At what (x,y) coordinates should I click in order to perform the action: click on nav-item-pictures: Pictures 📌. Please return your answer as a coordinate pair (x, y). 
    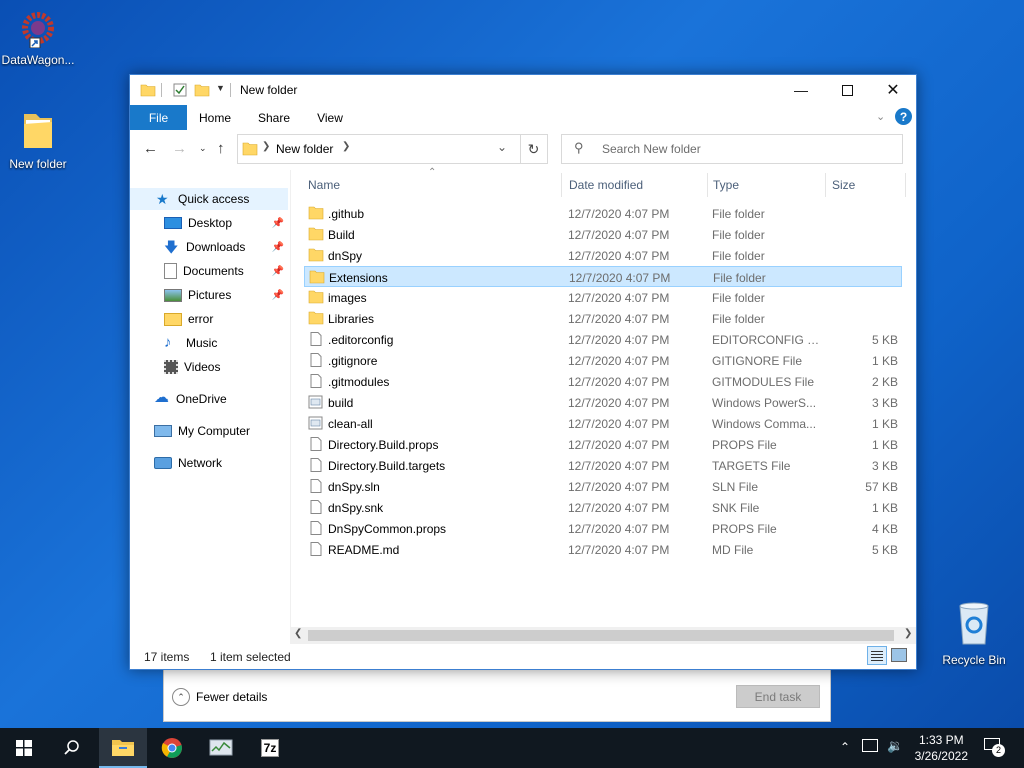
    Looking at the image, I should click on (209, 295).